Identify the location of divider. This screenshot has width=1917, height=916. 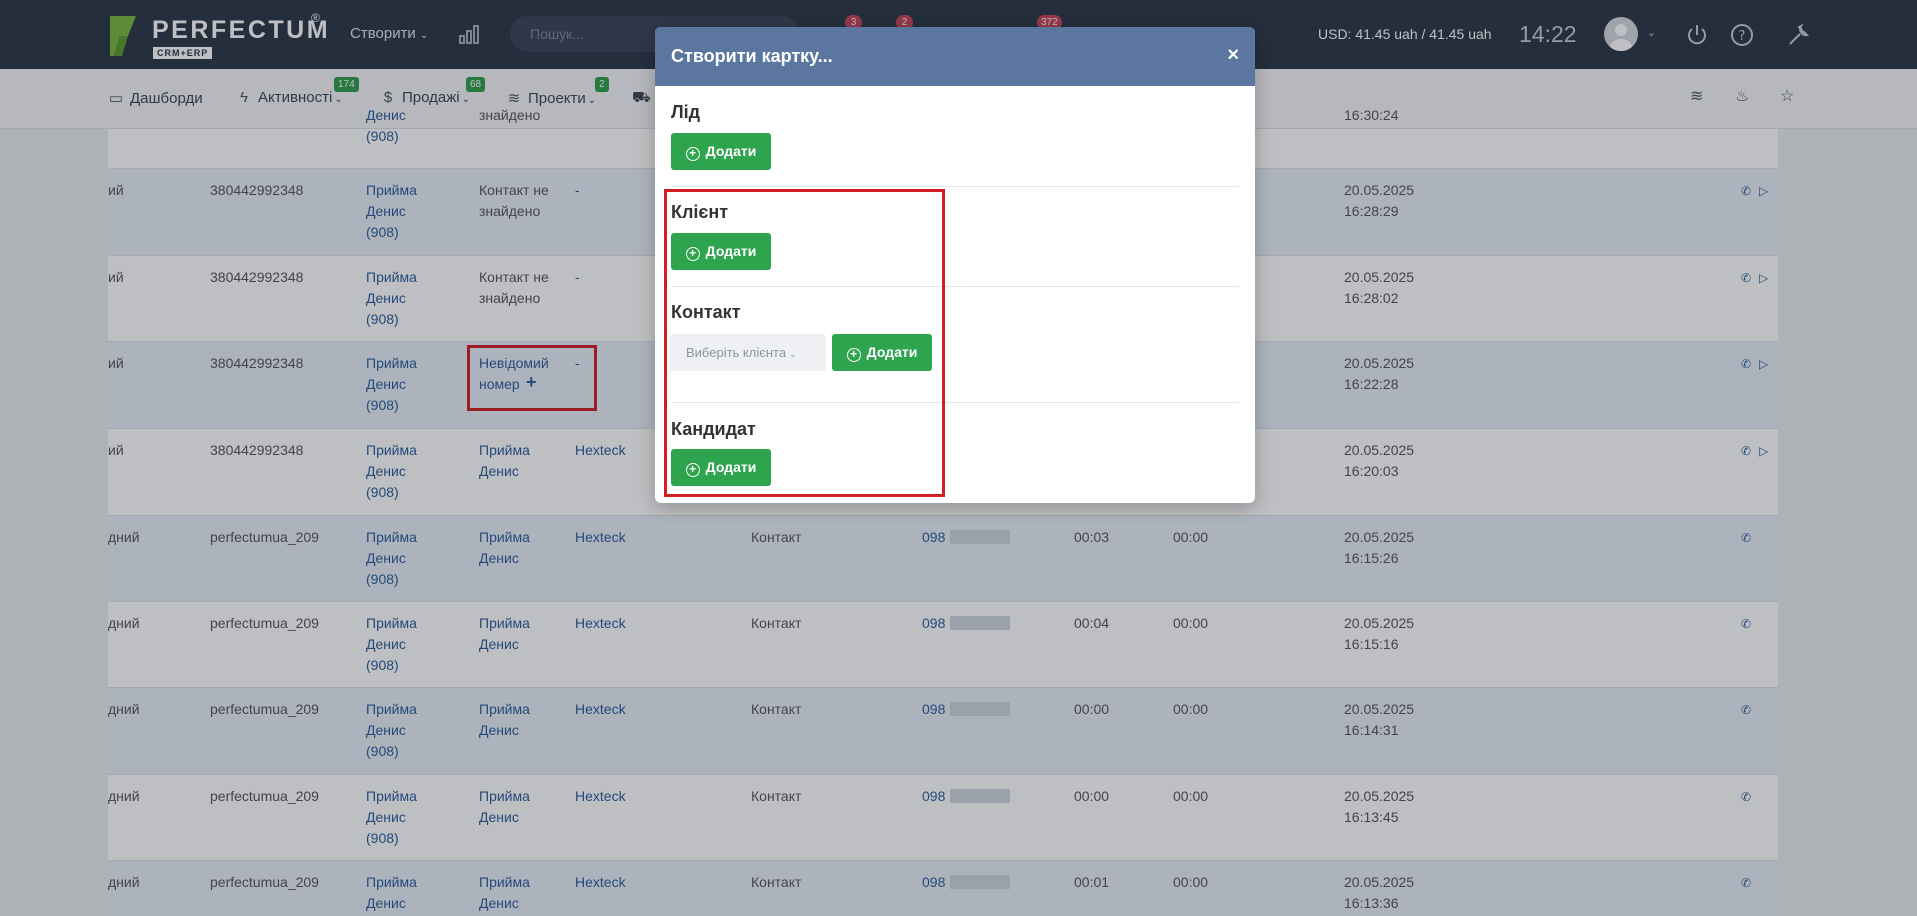
(955, 186).